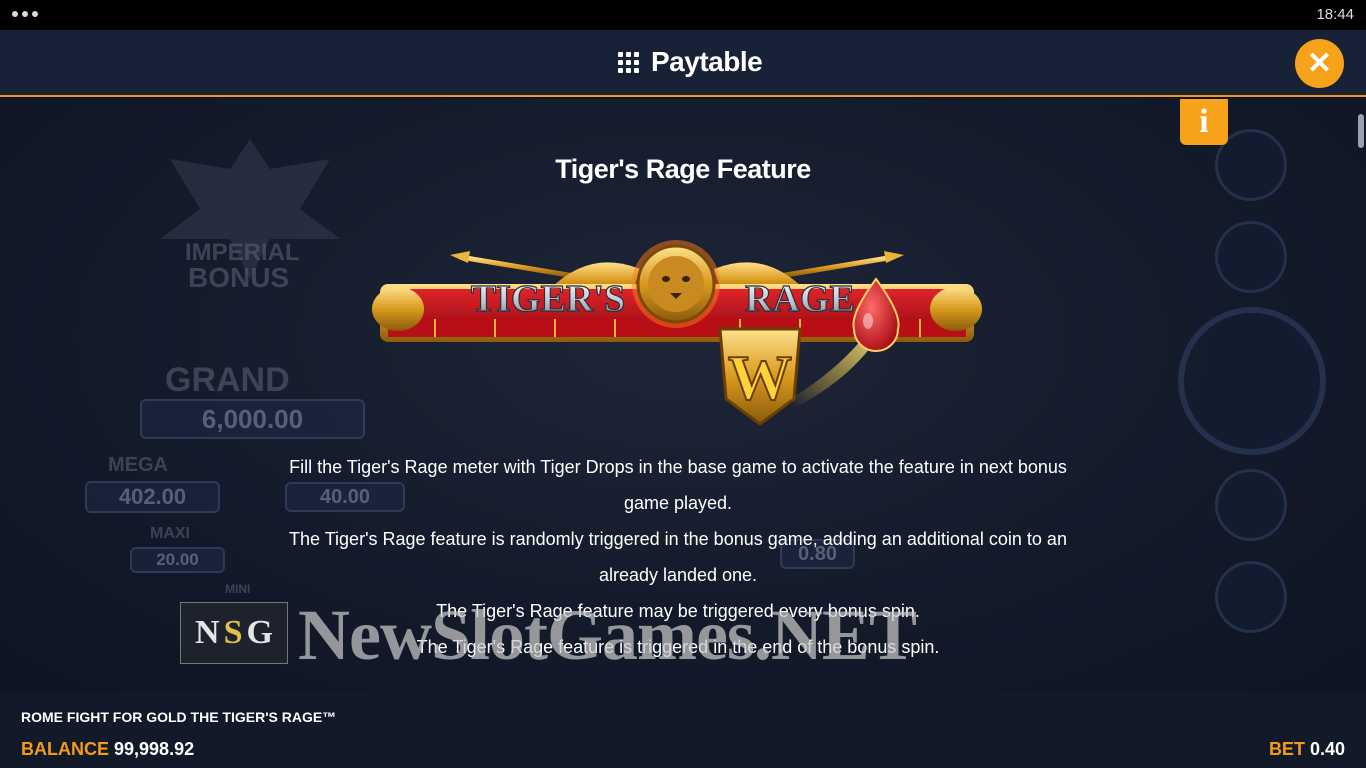 The width and height of the screenshot is (1366, 768). I want to click on logo-word-1: TIGER'S, so click(548, 299).